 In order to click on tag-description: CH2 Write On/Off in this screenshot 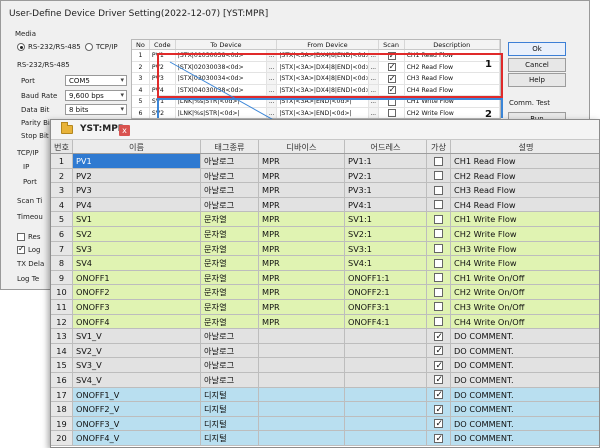, I will do `click(525, 292)`.